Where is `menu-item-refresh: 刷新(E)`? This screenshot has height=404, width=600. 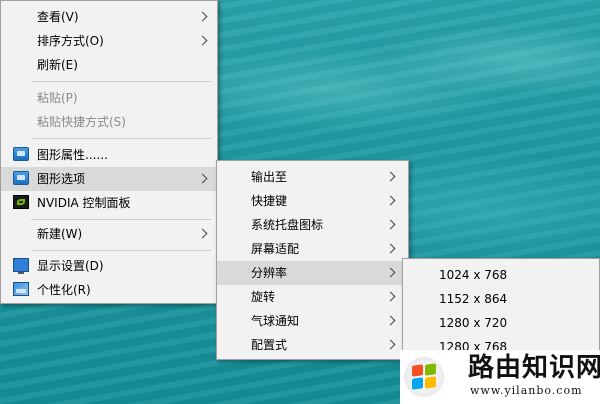
menu-item-refresh: 刷新(E) is located at coordinates (109, 65).